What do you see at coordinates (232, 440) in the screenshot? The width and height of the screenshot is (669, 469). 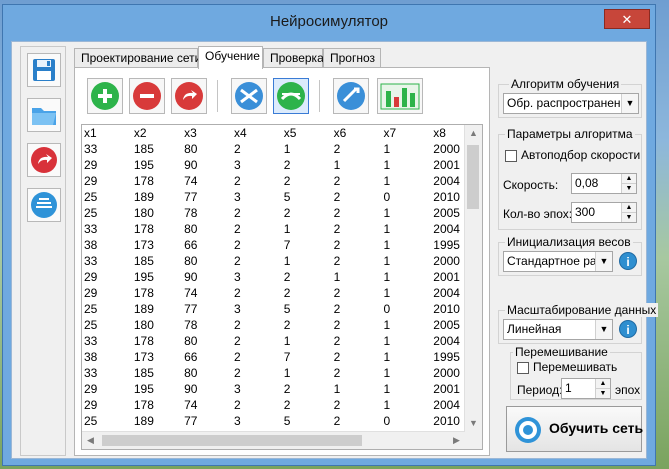 I see `horizontal-scroll-thumb` at bounding box center [232, 440].